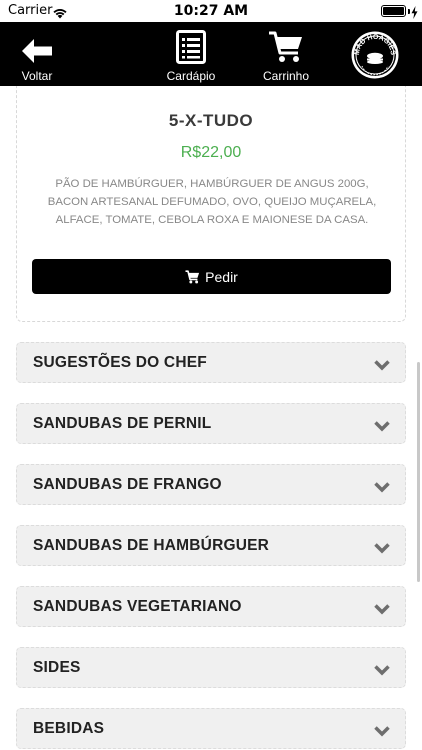  I want to click on product-name: 5-X-TUDO, so click(211, 120).